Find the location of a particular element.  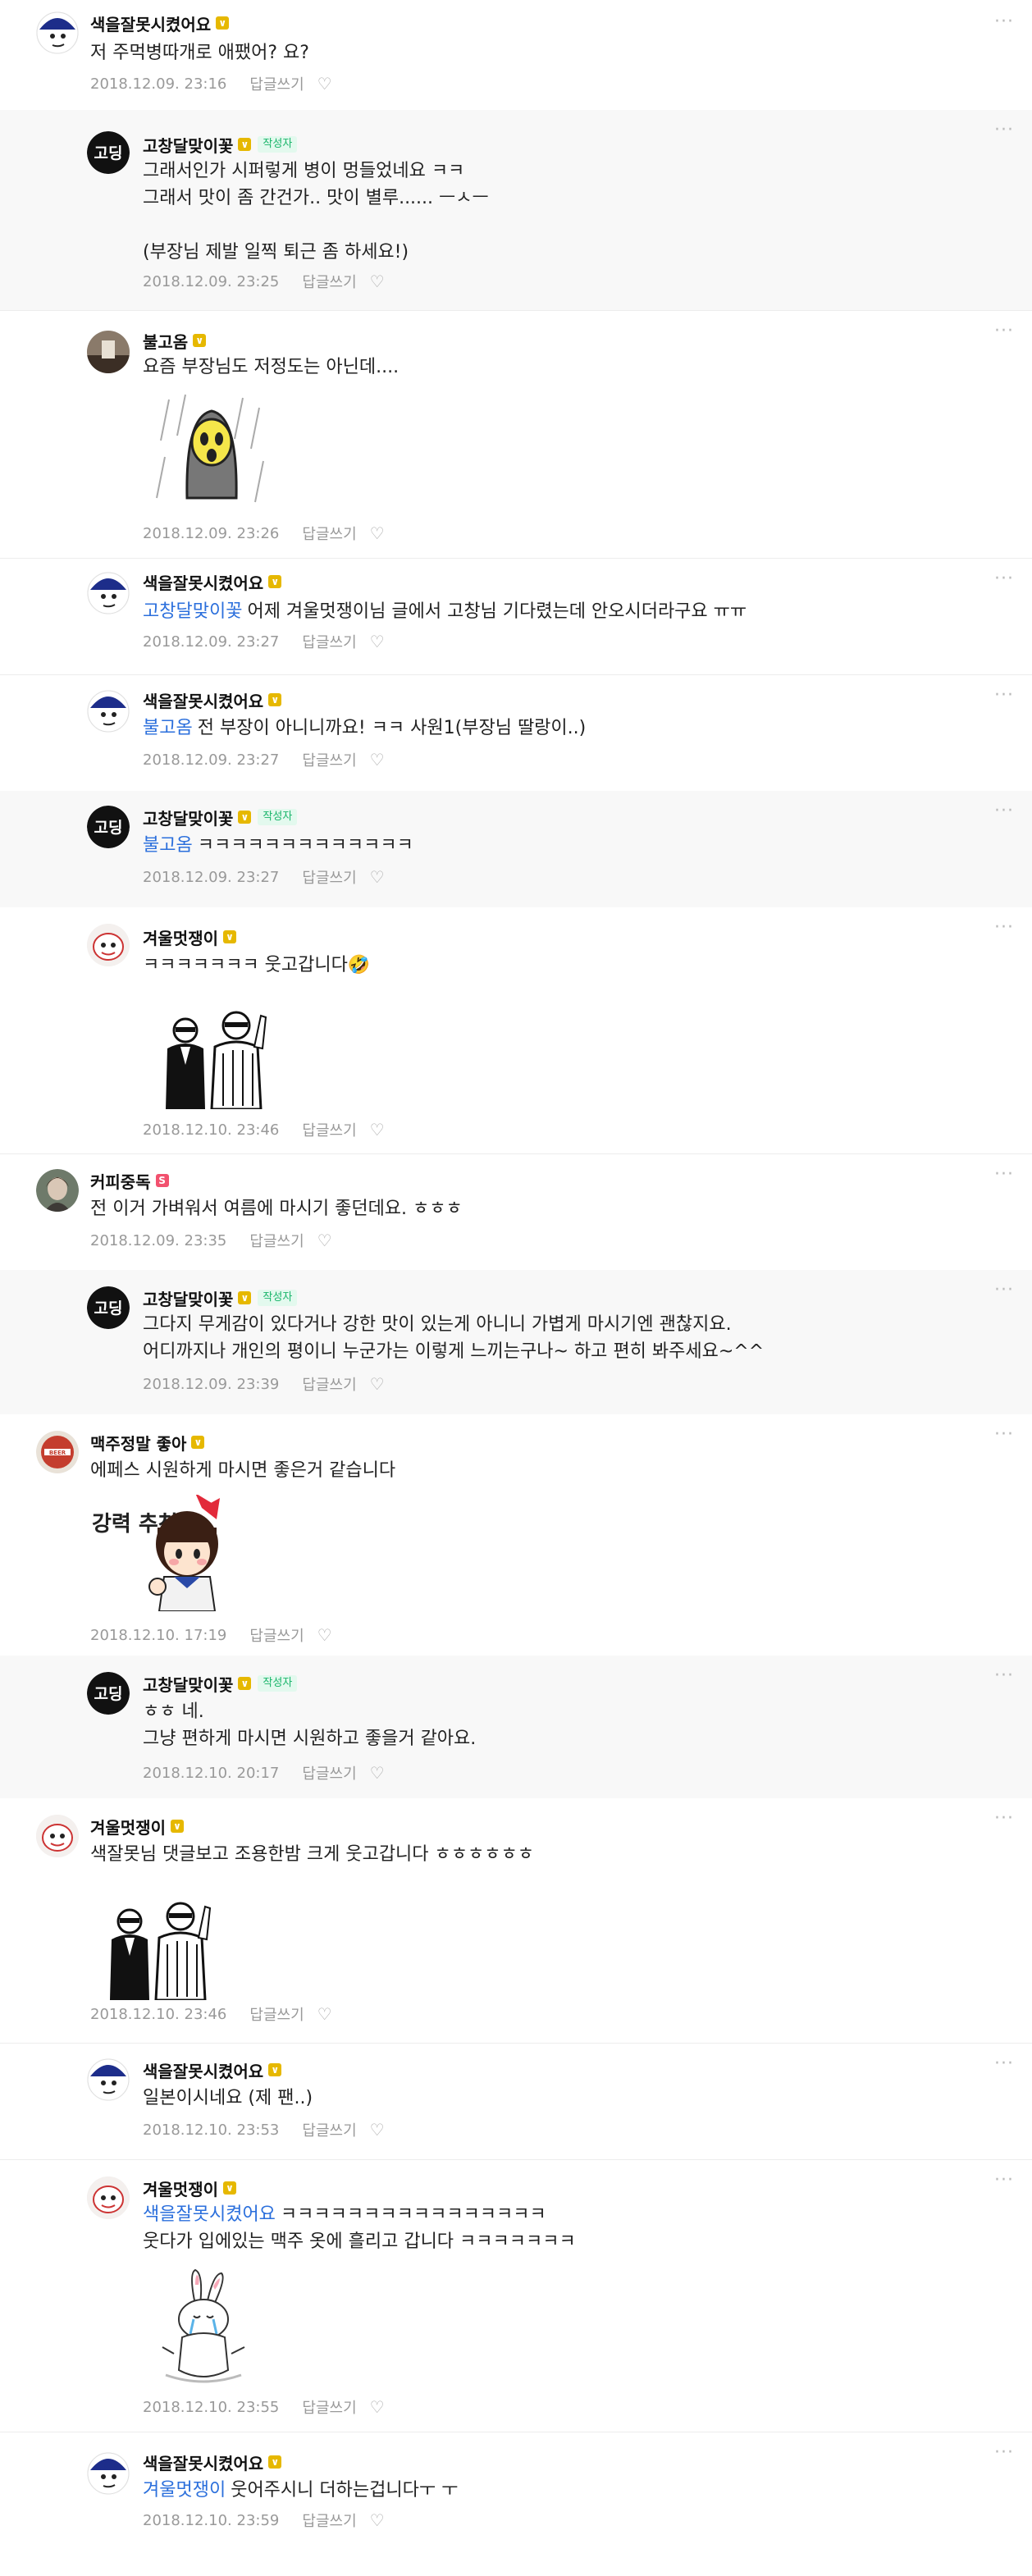

comment-text: 불고옴 전 부장이 아니니까요! ㅋㅋ 사원1(부장님 딸랑이..) is located at coordinates (365, 728).